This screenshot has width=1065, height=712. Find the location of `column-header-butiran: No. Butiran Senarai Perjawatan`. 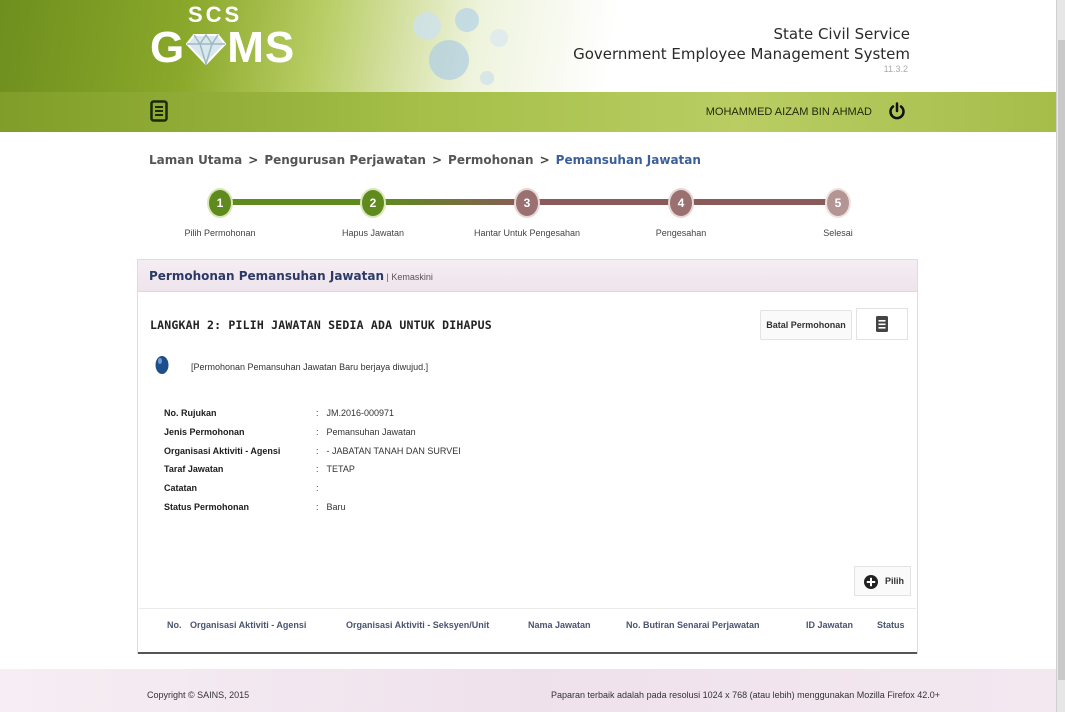

column-header-butiran: No. Butiran Senarai Perjawatan is located at coordinates (693, 625).